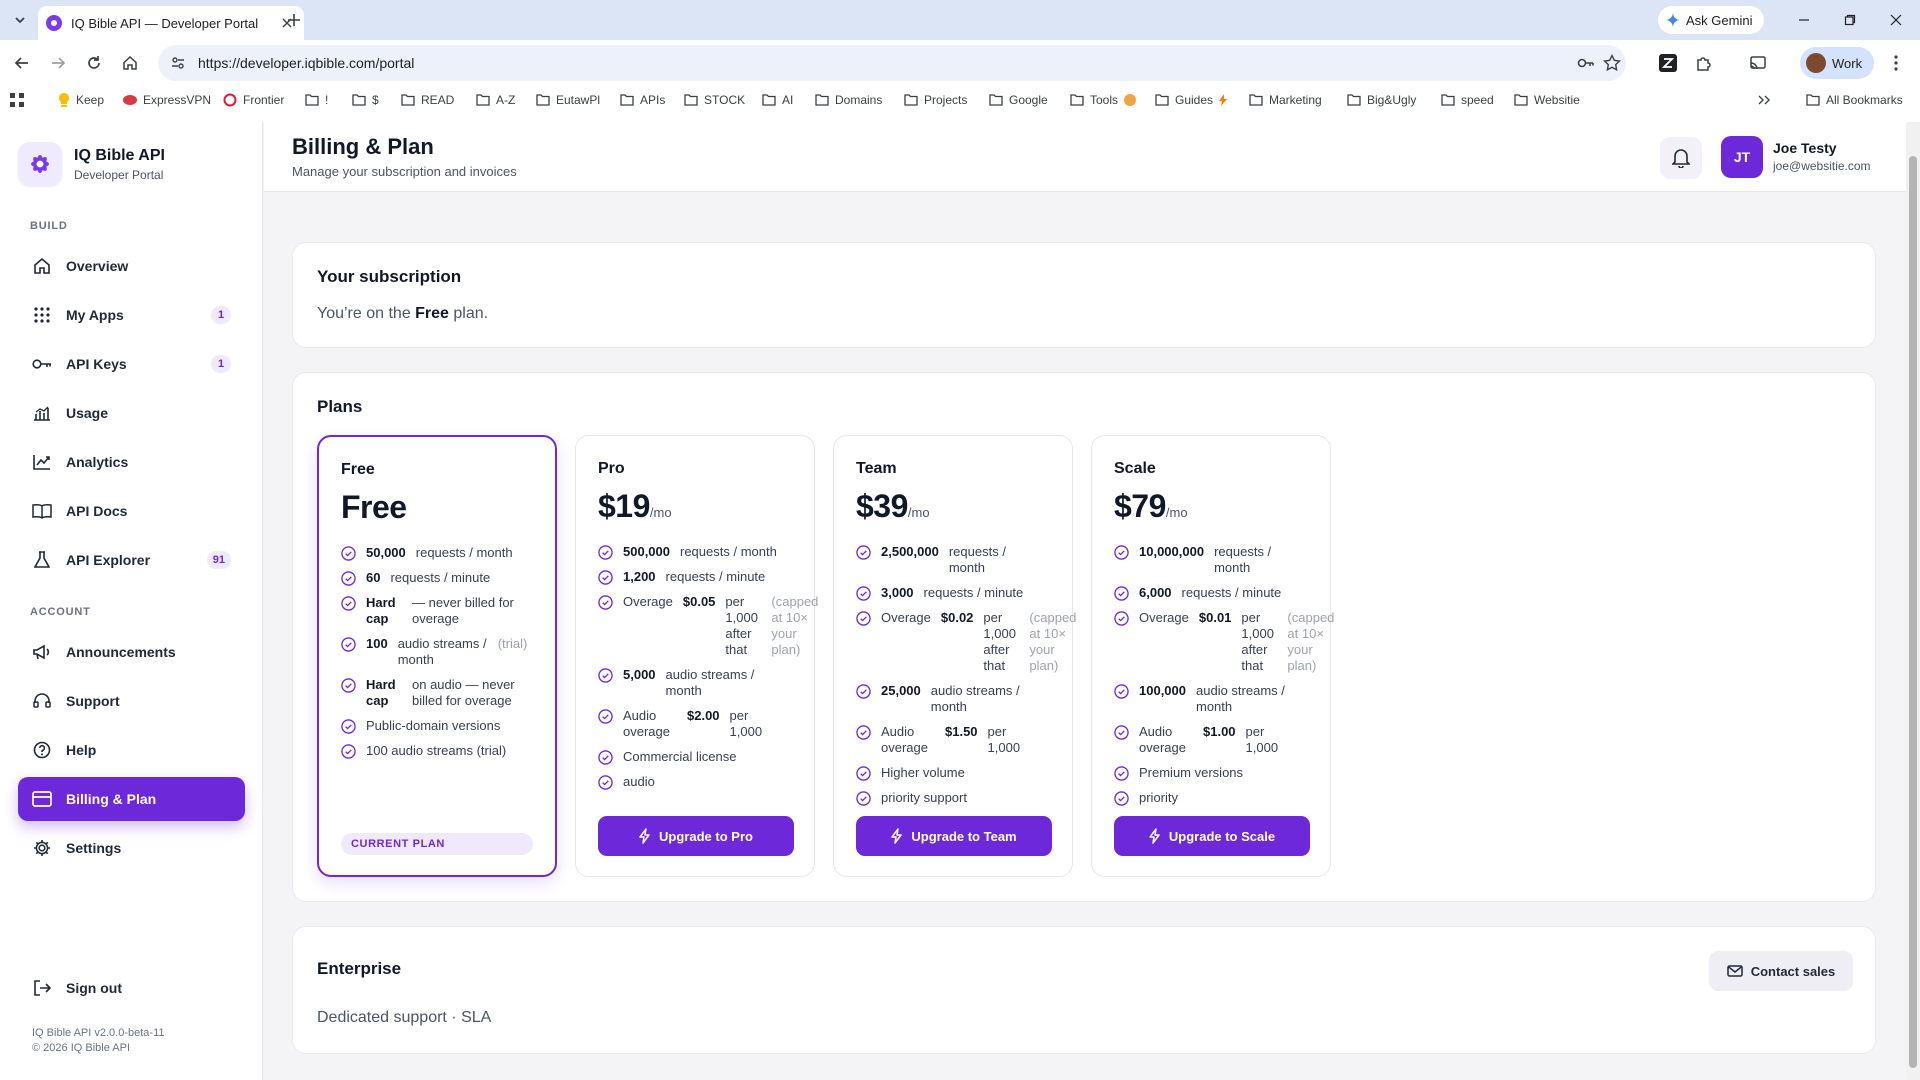 This screenshot has height=1080, width=1920. Describe the element at coordinates (777, 100) in the screenshot. I see `bookmark-folder-ai: AI` at that location.